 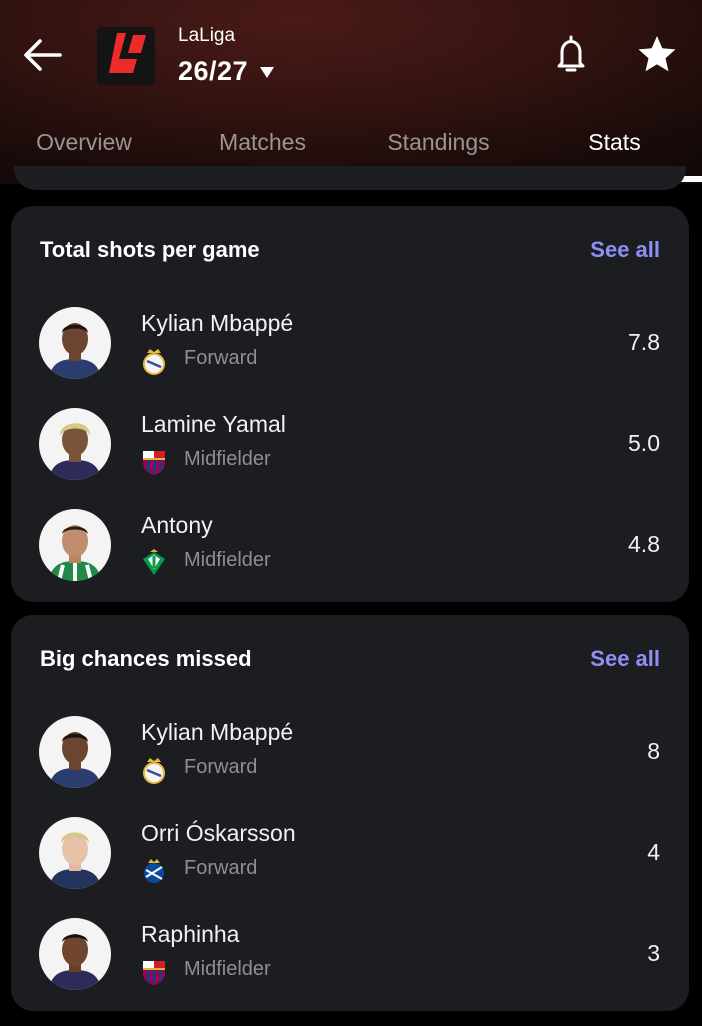 What do you see at coordinates (267, 72) in the screenshot?
I see `caret-down-icon` at bounding box center [267, 72].